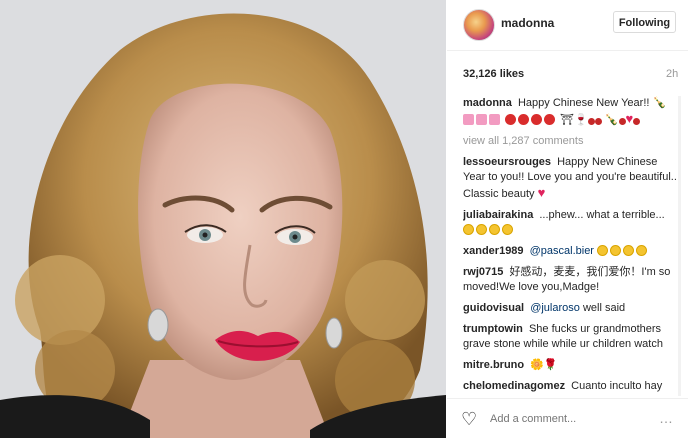 This screenshot has height=439, width=688. Describe the element at coordinates (469, 419) in the screenshot. I see `like-heart-icon: ♡` at that location.